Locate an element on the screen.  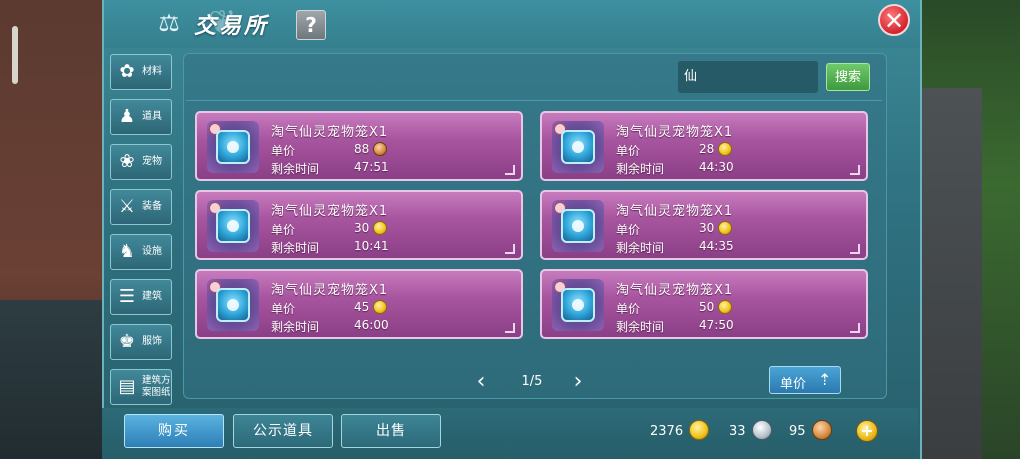
listing-card: 淘气仙灵宠物笼X1 单价 88 剩余时间 47:51 is located at coordinates (359, 146).